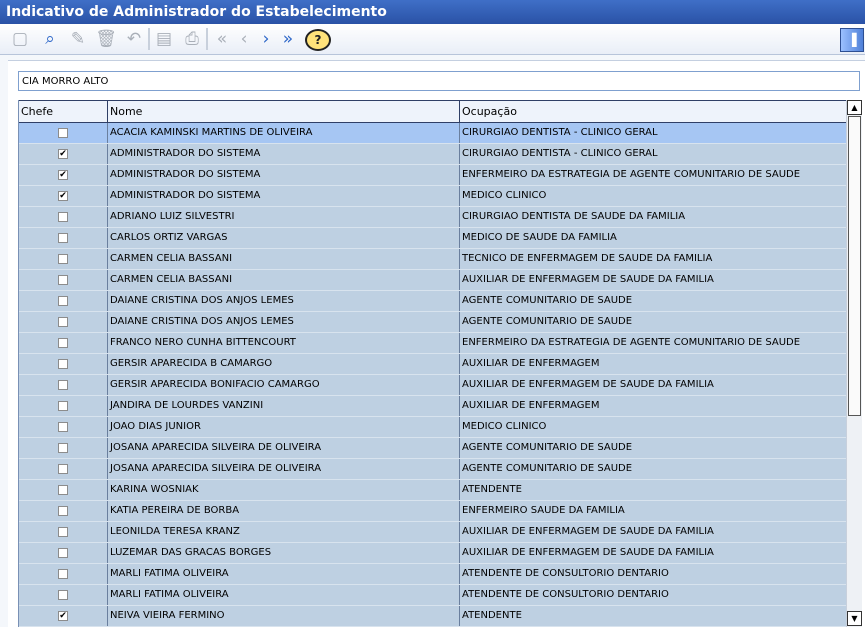  I want to click on nome-cell: LUZEMAR DAS GRACAS BORGES, so click(284, 553).